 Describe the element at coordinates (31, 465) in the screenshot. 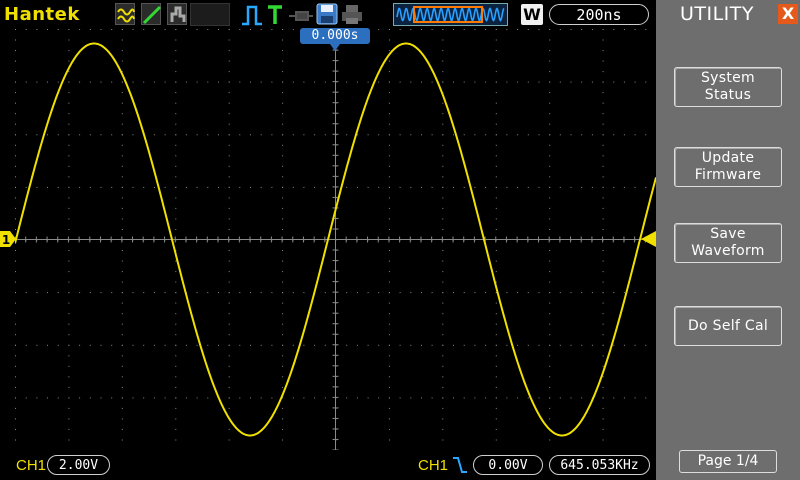

I see `channel1-label: CH1` at that location.